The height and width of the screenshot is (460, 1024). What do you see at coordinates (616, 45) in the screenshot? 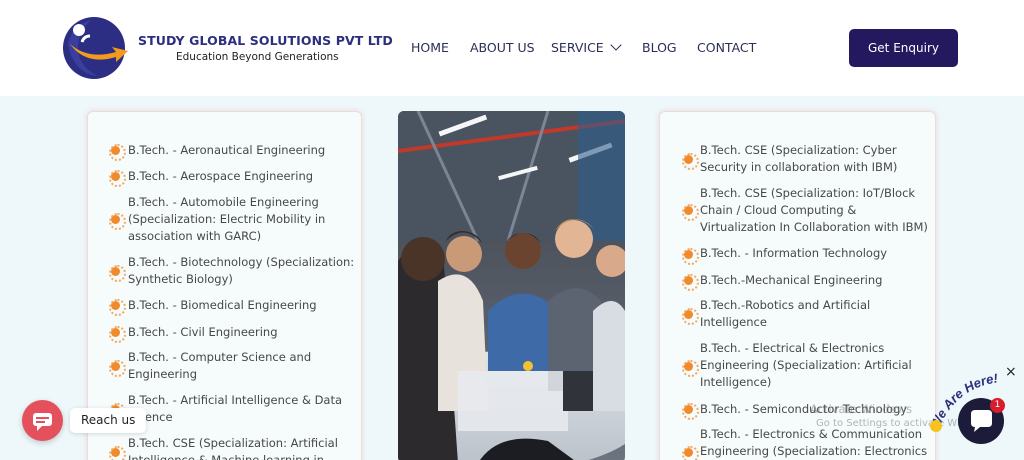
I see `chevron-down-icon` at bounding box center [616, 45].